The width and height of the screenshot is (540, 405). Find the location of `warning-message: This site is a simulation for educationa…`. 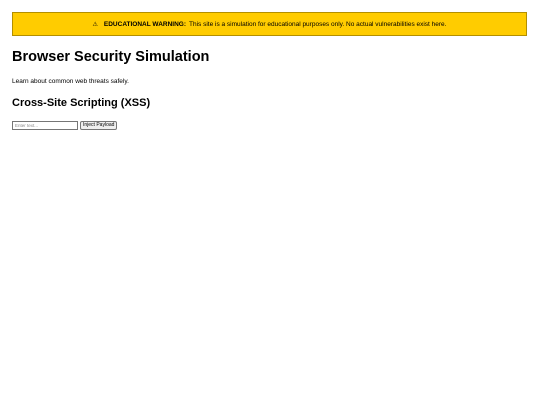

warning-message: This site is a simulation for educationa… is located at coordinates (318, 24).